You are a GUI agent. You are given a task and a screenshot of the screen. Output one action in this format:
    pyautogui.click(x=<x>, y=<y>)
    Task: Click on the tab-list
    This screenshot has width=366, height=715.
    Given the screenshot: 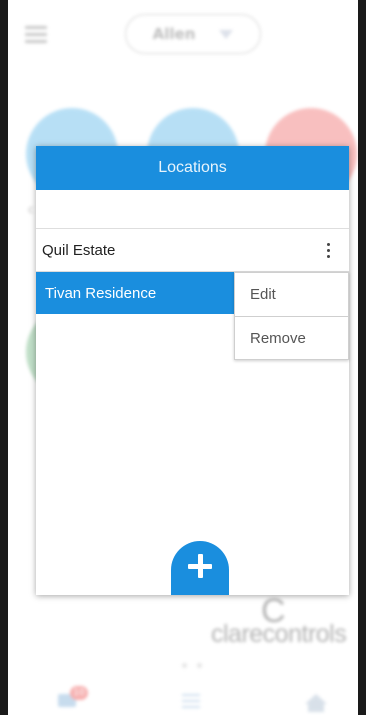 What is the action you would take?
    pyautogui.click(x=191, y=703)
    